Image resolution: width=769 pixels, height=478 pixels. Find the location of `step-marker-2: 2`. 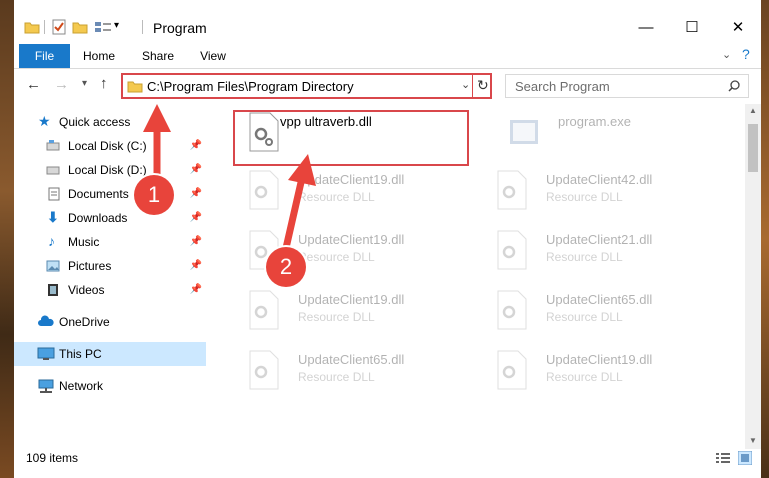

step-marker-2: 2 is located at coordinates (286, 267).